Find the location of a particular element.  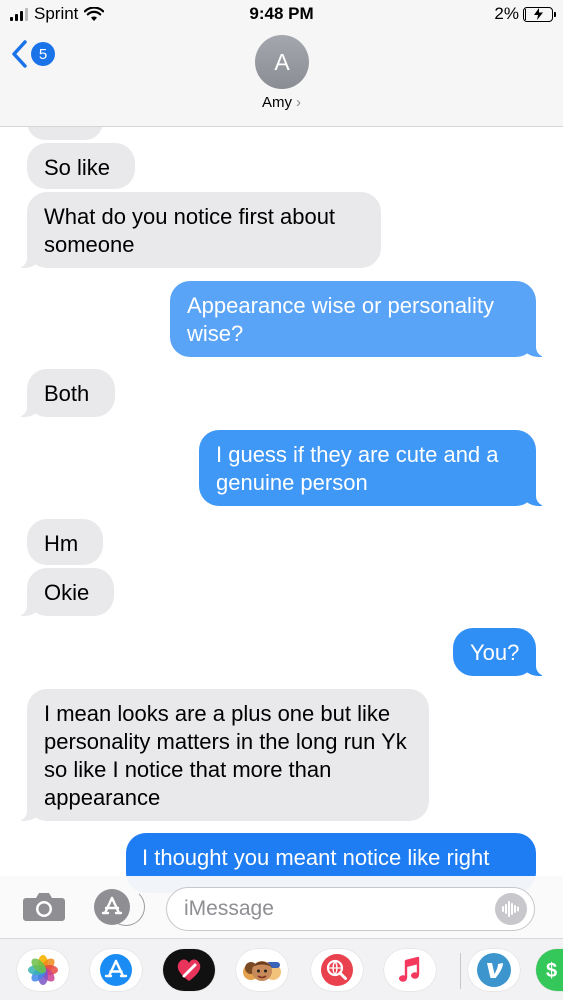

waveform-icon is located at coordinates (510, 909).